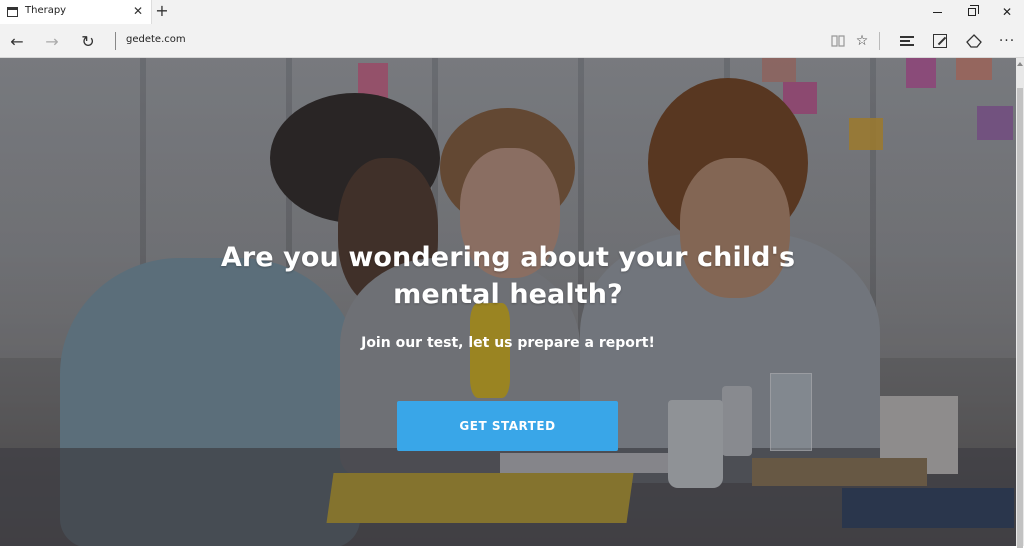  Describe the element at coordinates (512, 12) in the screenshot. I see `tab-strip: Therapy ✕ + ✕` at that location.